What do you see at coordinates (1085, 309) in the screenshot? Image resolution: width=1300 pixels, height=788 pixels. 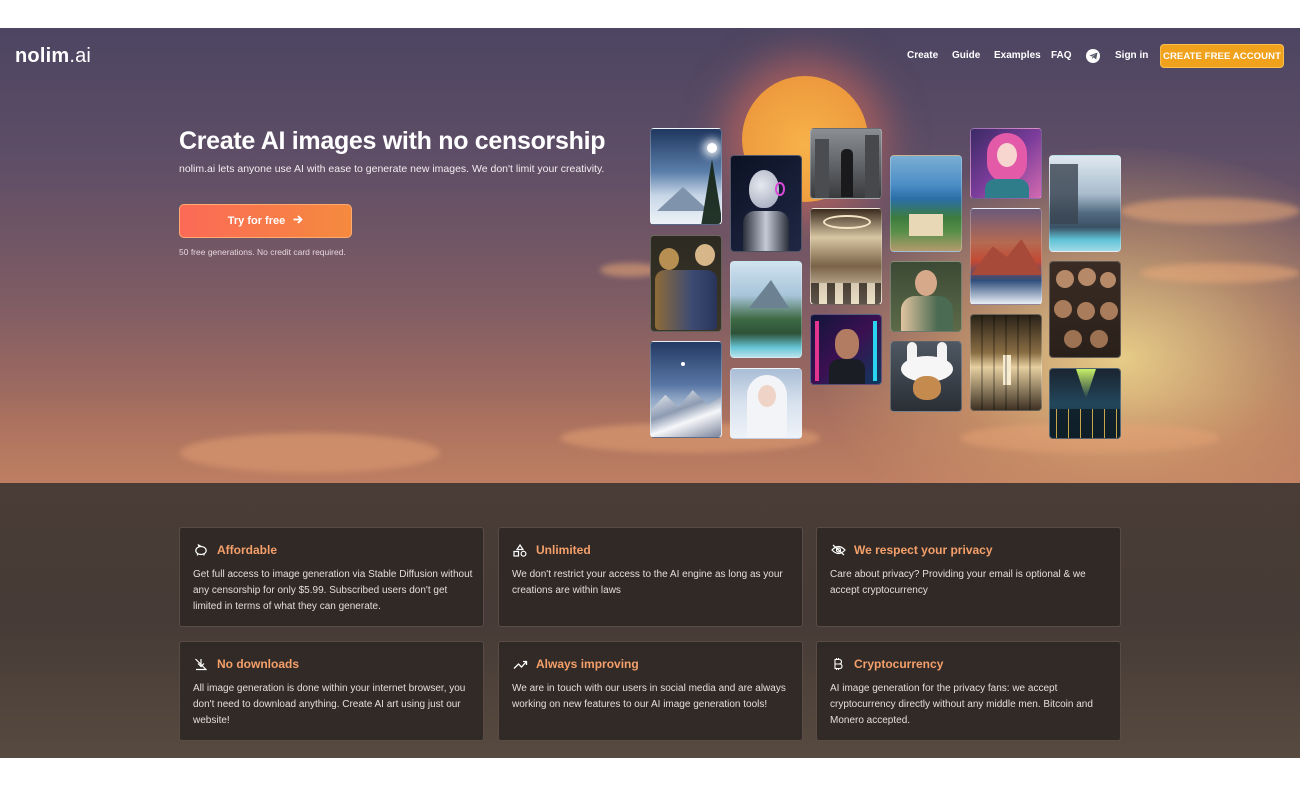 I see `gallery-image-monkey-group` at bounding box center [1085, 309].